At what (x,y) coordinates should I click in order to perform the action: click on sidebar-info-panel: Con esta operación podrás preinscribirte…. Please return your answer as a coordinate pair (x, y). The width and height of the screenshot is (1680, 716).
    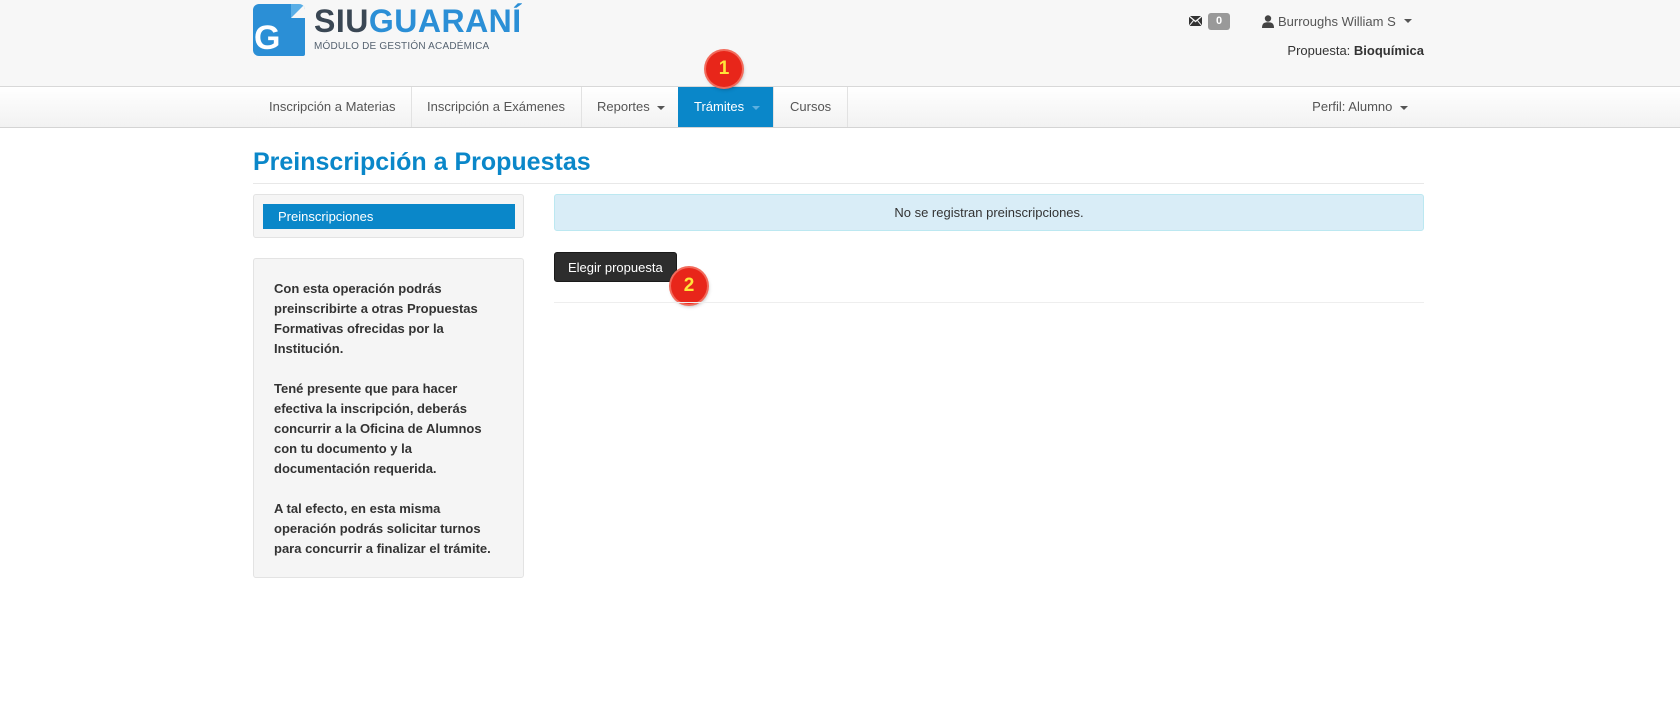
    Looking at the image, I should click on (388, 418).